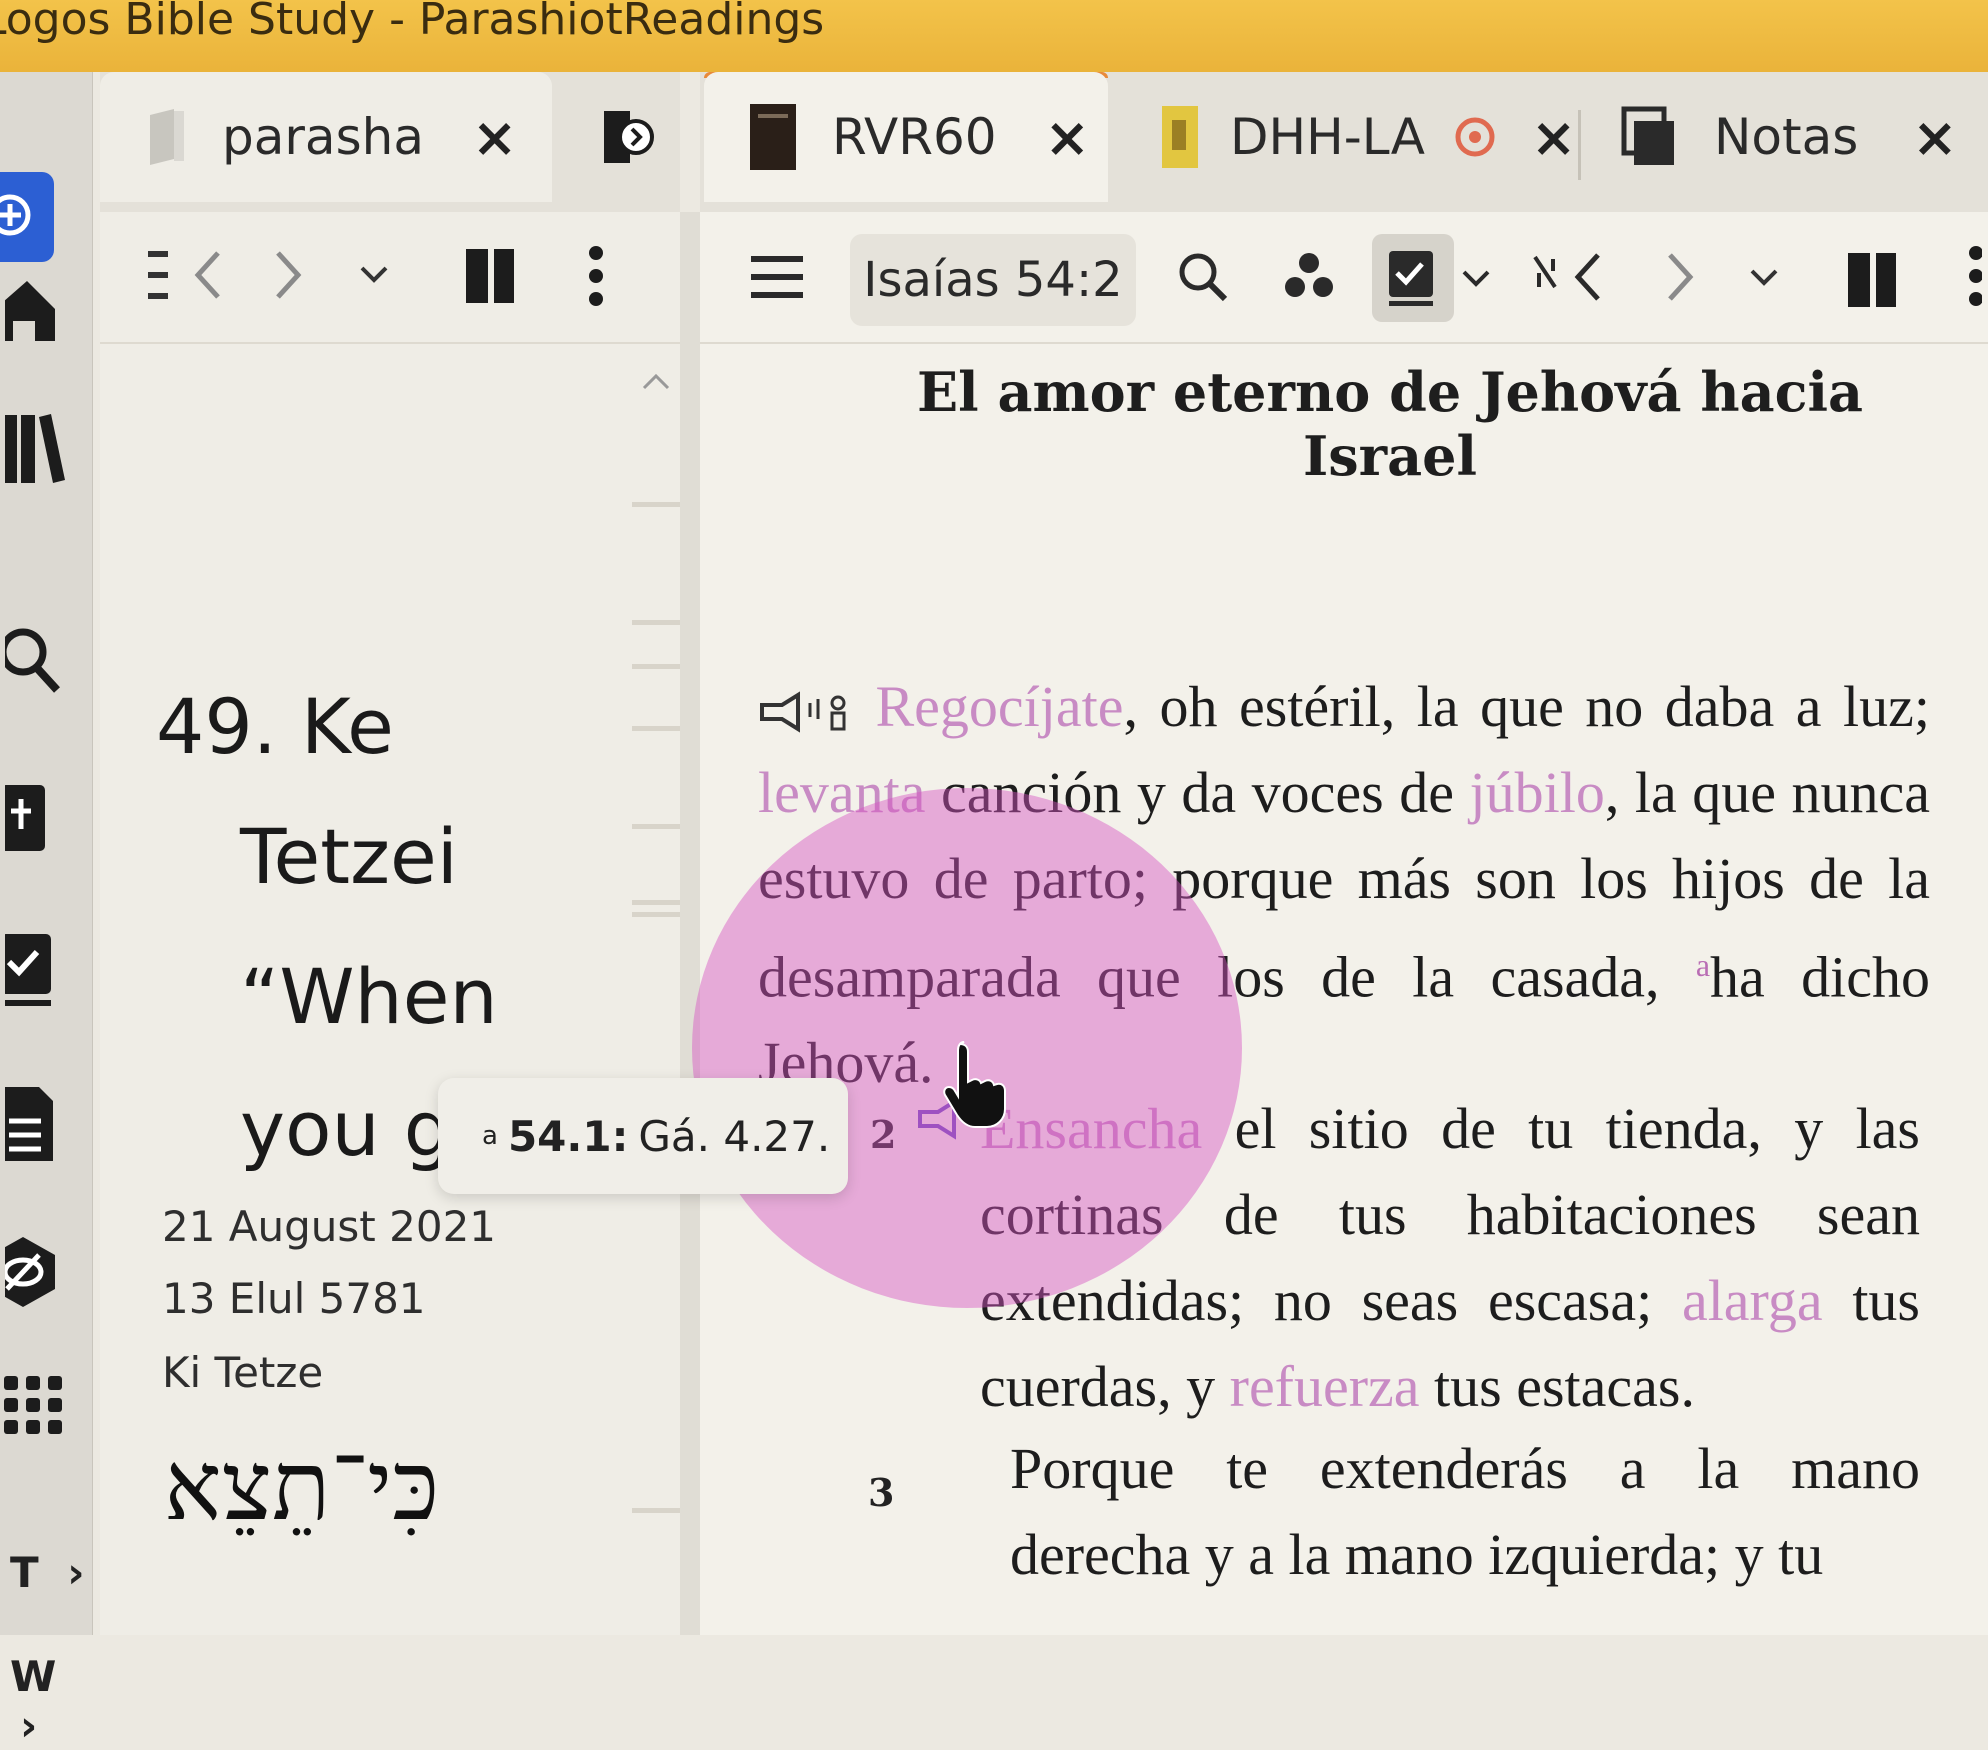  I want to click on parasha-title-line: Tetzei, so click(349, 856).